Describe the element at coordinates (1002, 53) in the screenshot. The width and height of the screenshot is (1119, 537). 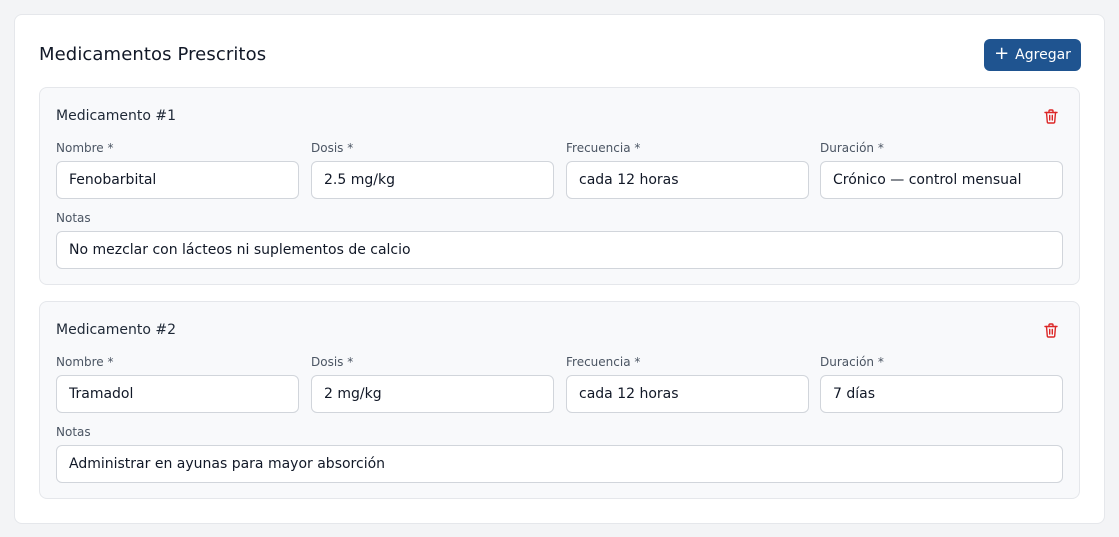
I see `plus-icon: +` at that location.